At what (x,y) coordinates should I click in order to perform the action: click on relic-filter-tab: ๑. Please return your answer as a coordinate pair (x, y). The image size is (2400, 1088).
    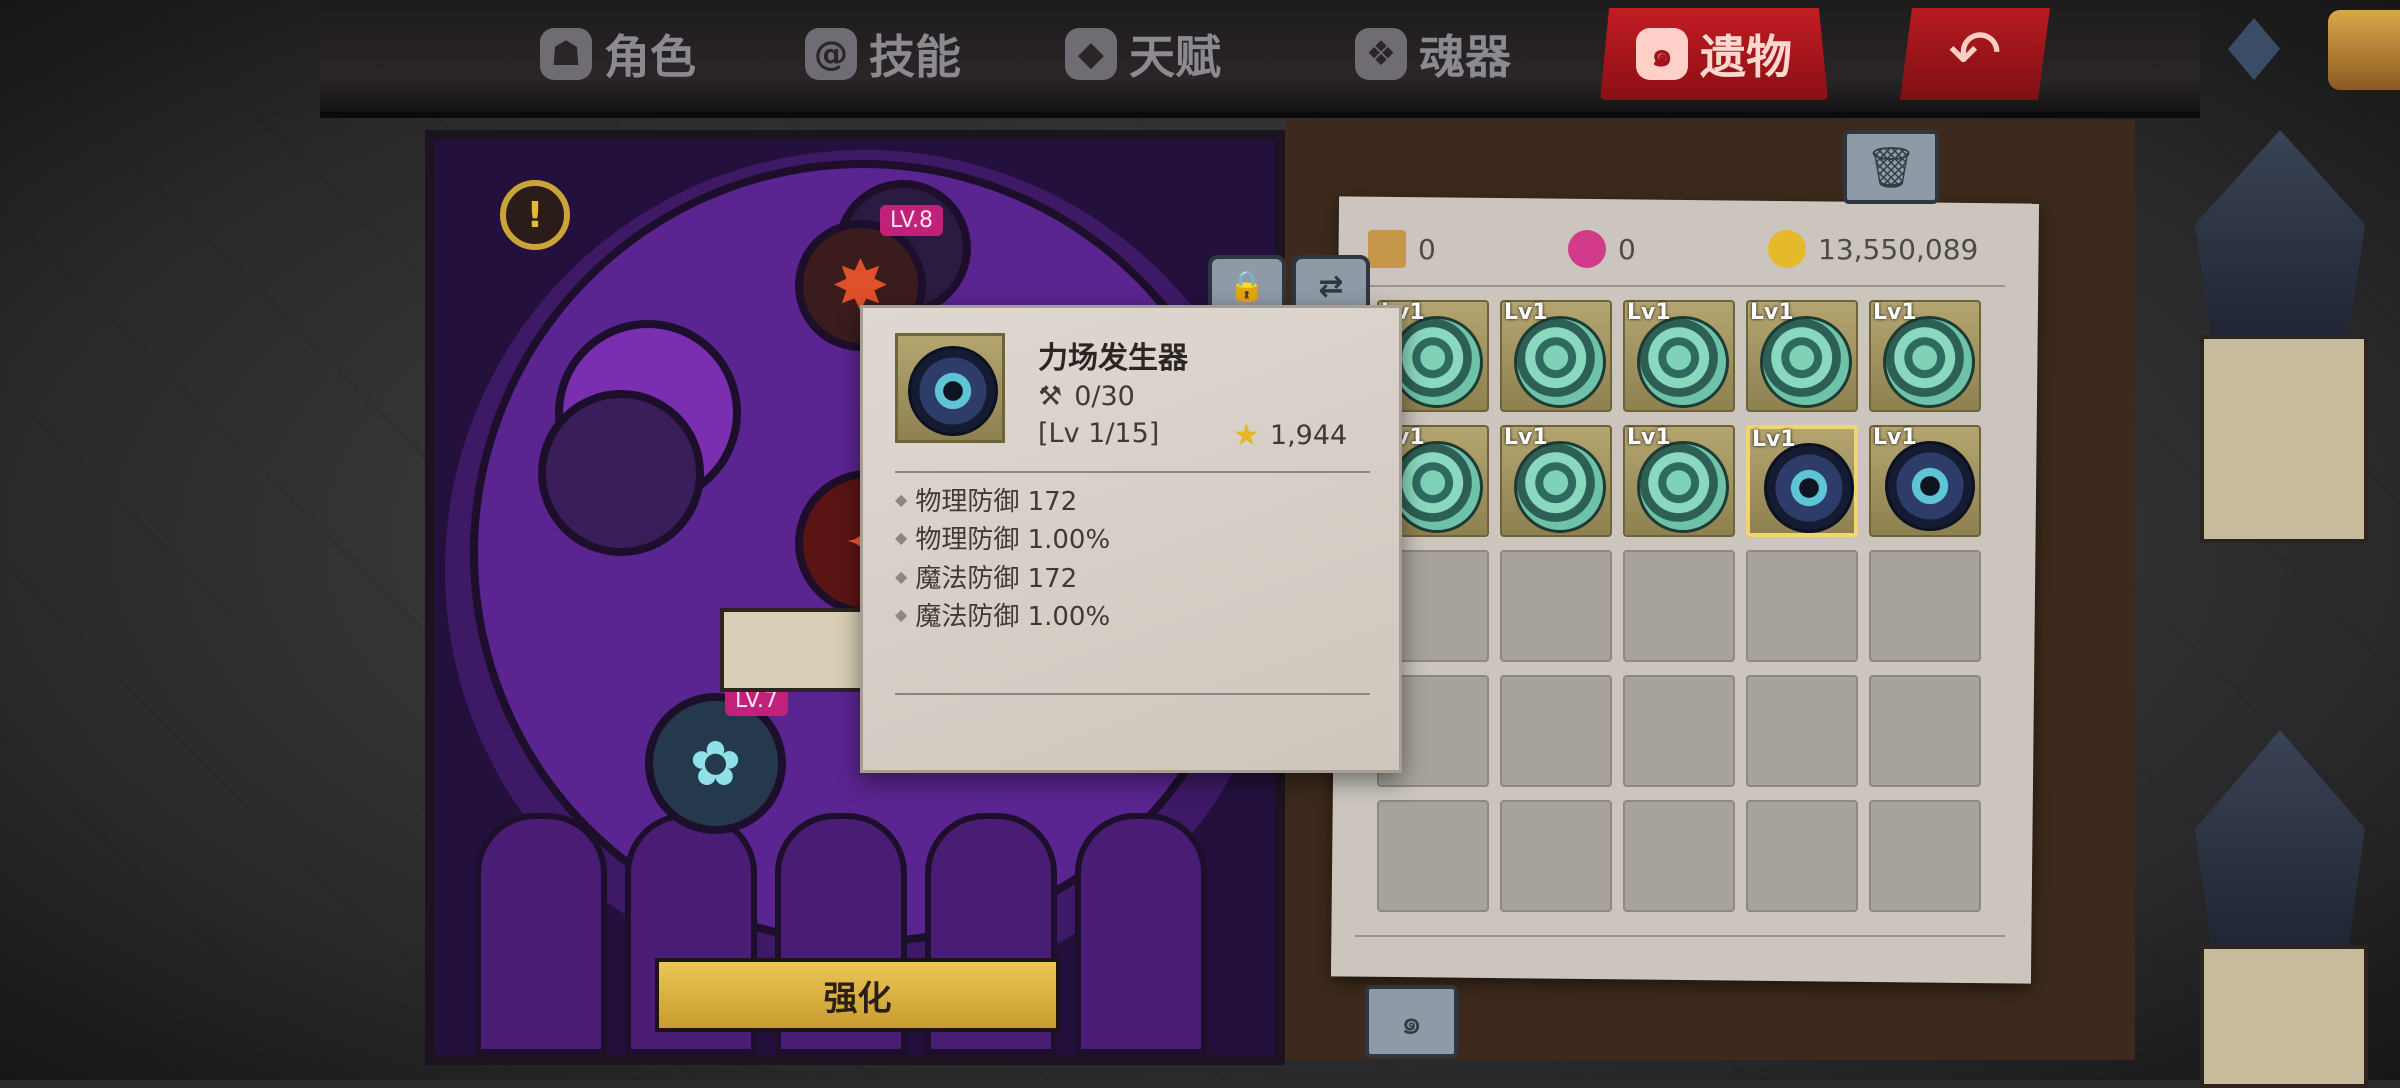
    Looking at the image, I should click on (1411, 1021).